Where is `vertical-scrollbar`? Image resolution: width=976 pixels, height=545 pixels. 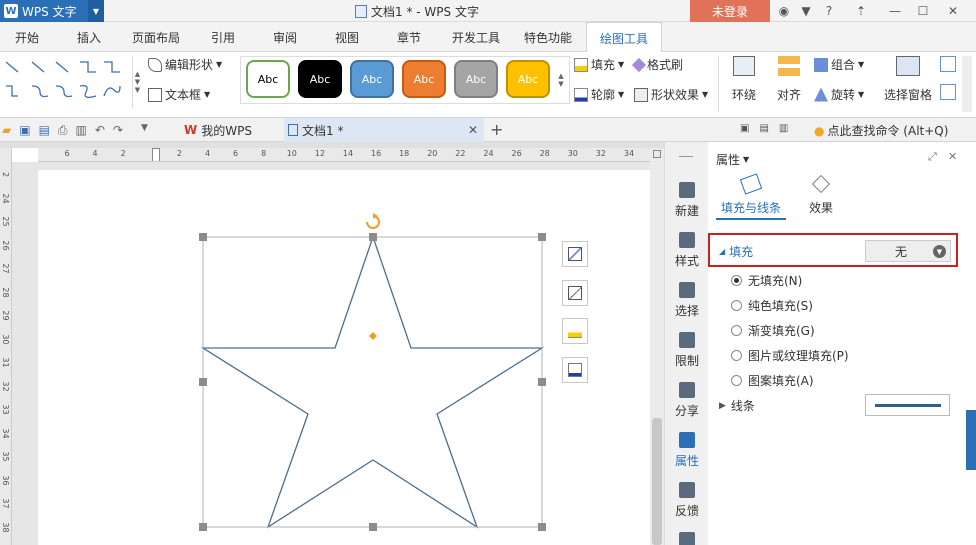 vertical-scrollbar is located at coordinates (657, 346).